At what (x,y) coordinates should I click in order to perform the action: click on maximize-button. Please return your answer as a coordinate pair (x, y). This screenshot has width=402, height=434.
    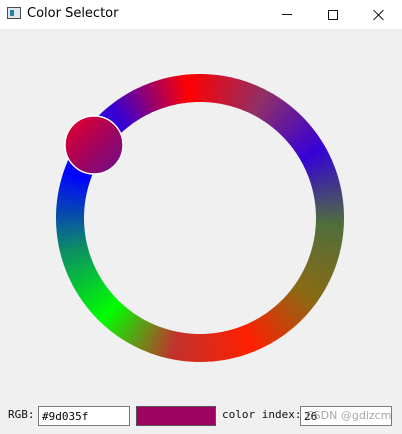
    Looking at the image, I should click on (333, 14).